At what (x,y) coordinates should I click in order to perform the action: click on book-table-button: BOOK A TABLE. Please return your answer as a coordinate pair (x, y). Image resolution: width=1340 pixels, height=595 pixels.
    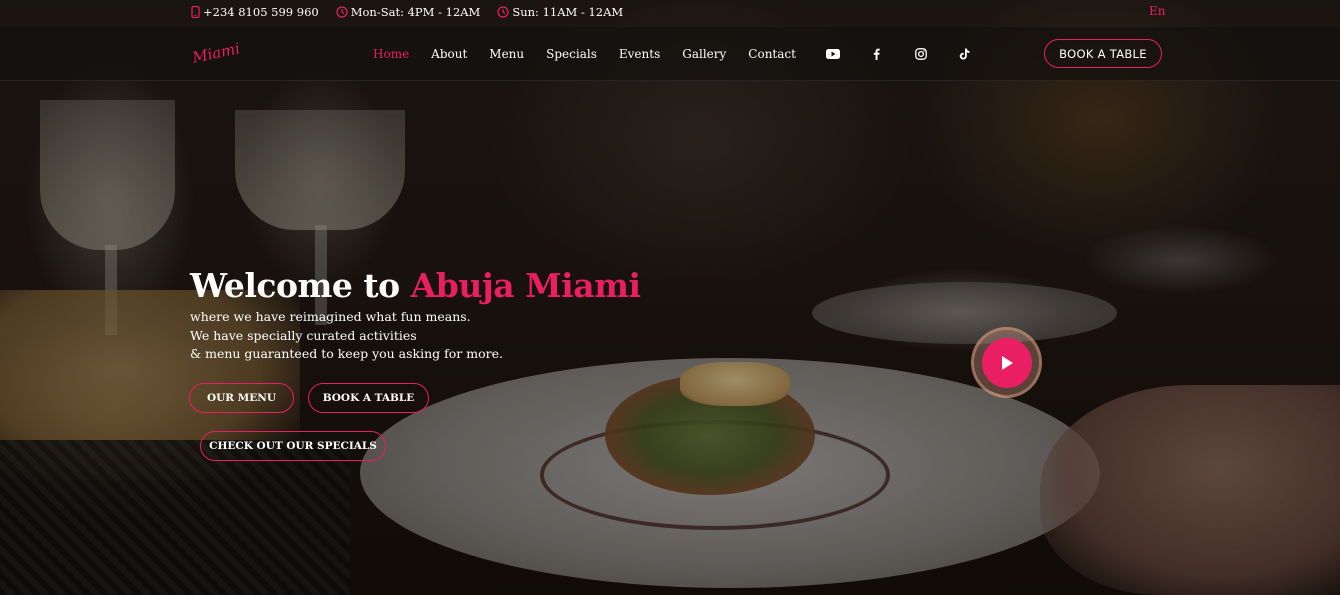
    Looking at the image, I should click on (368, 398).